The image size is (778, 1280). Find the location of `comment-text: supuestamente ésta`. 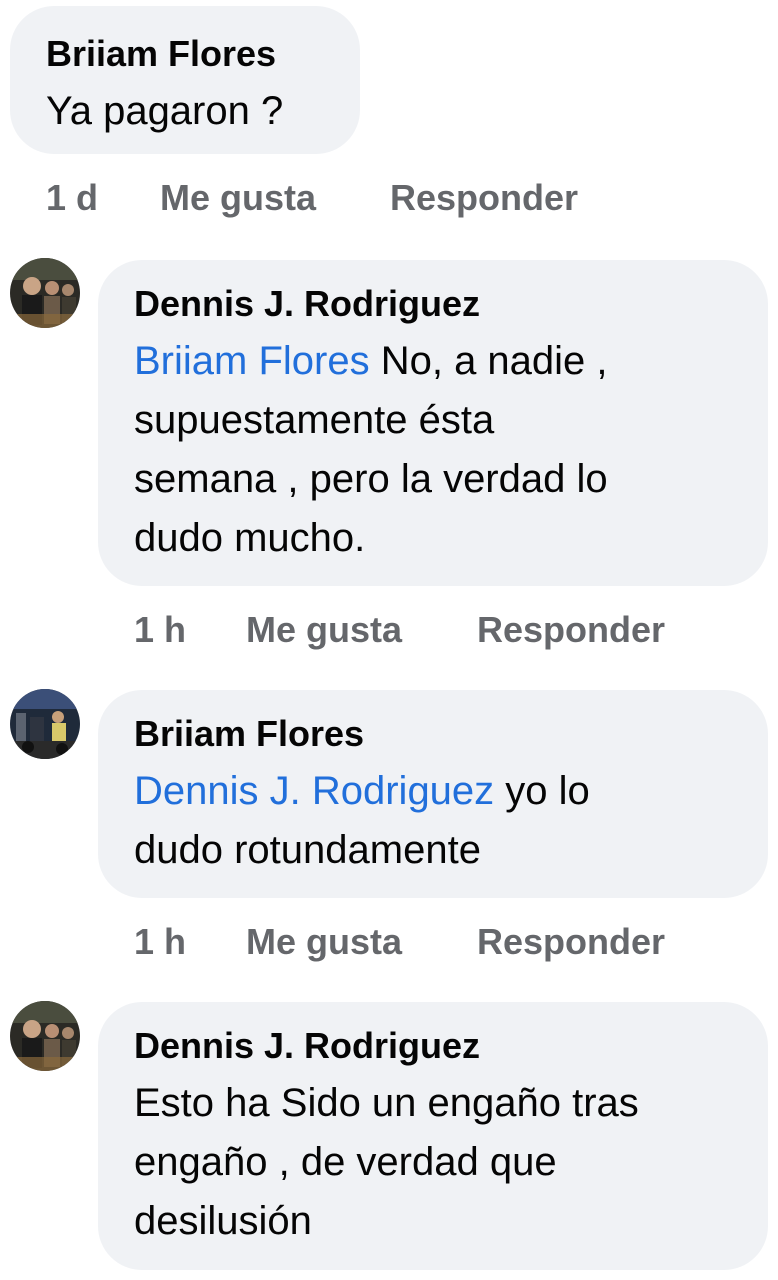

comment-text: supuestamente ésta is located at coordinates (314, 420).